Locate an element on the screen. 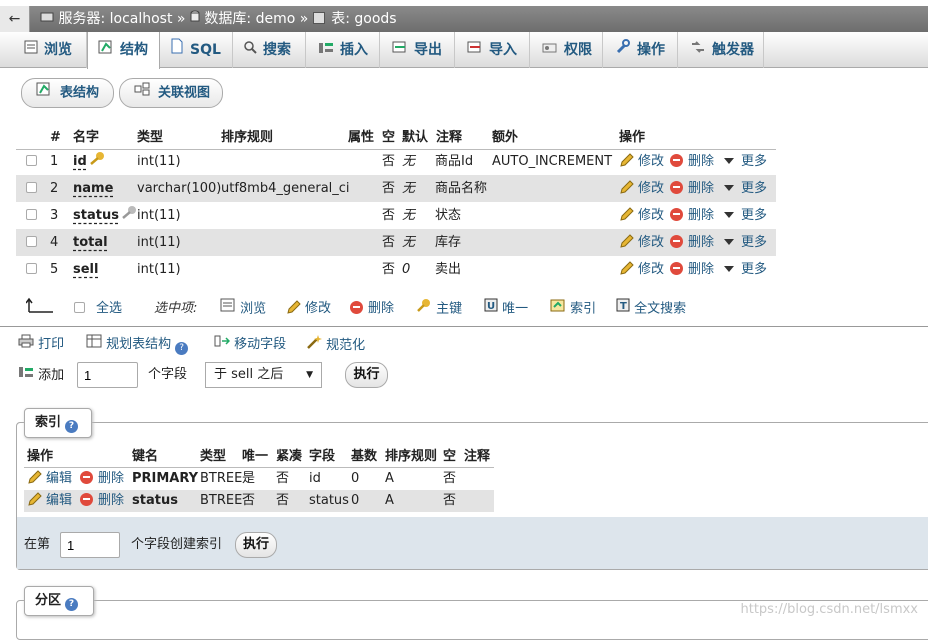 This screenshot has width=928, height=640. bulk-unique-button: U 唯一 is located at coordinates (506, 309).